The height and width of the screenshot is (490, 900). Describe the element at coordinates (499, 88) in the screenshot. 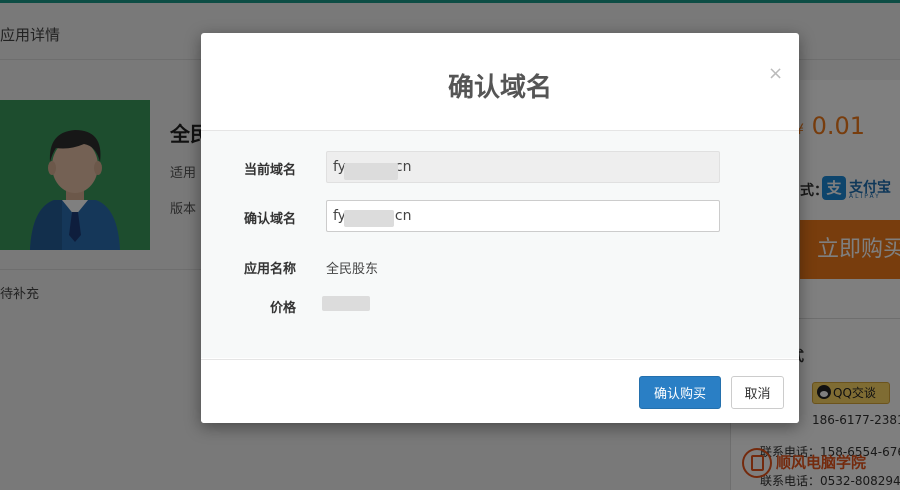

I see `dialog-title: 确认域名` at that location.